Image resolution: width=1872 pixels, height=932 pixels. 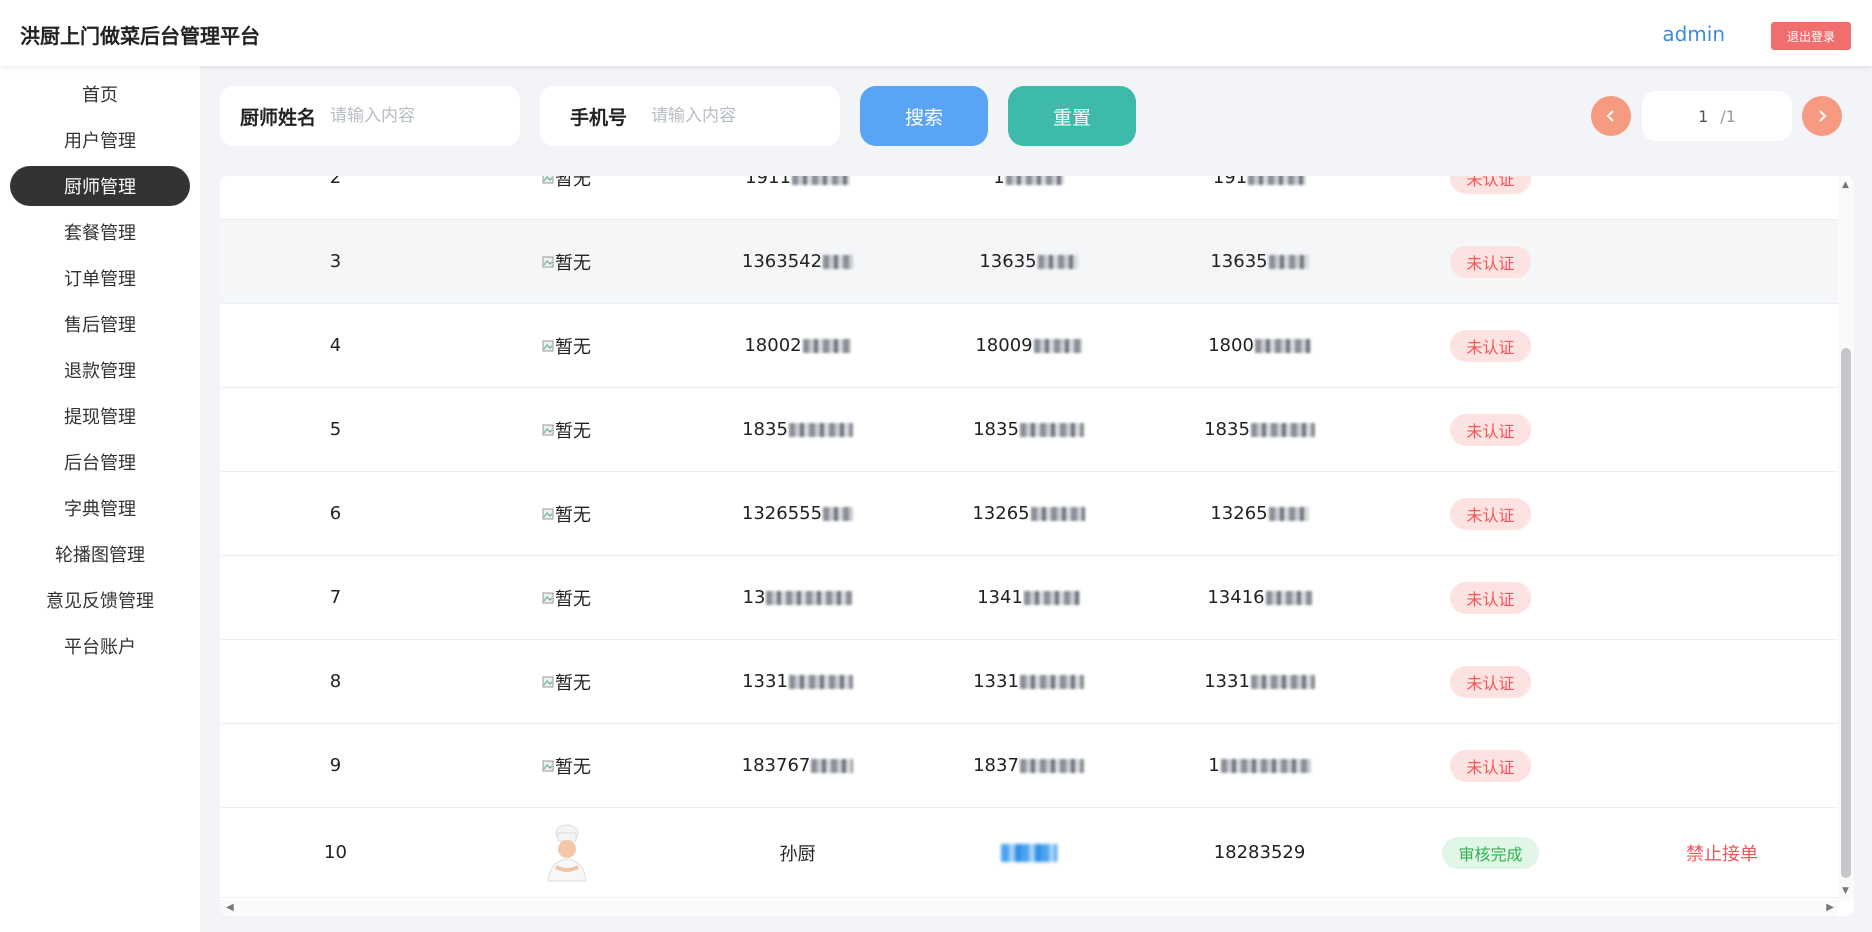 I want to click on admin-username: admin, so click(x=1693, y=34).